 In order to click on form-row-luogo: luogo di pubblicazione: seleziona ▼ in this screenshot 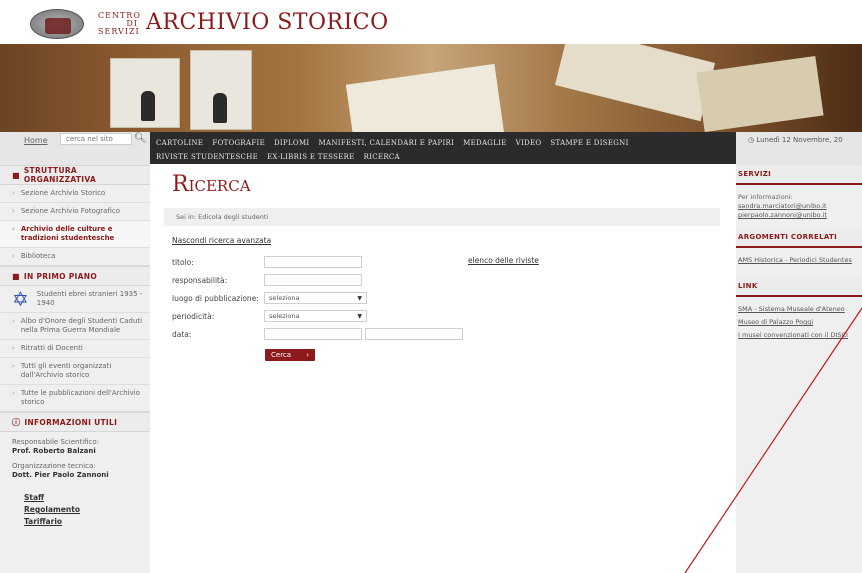, I will do `click(443, 298)`.